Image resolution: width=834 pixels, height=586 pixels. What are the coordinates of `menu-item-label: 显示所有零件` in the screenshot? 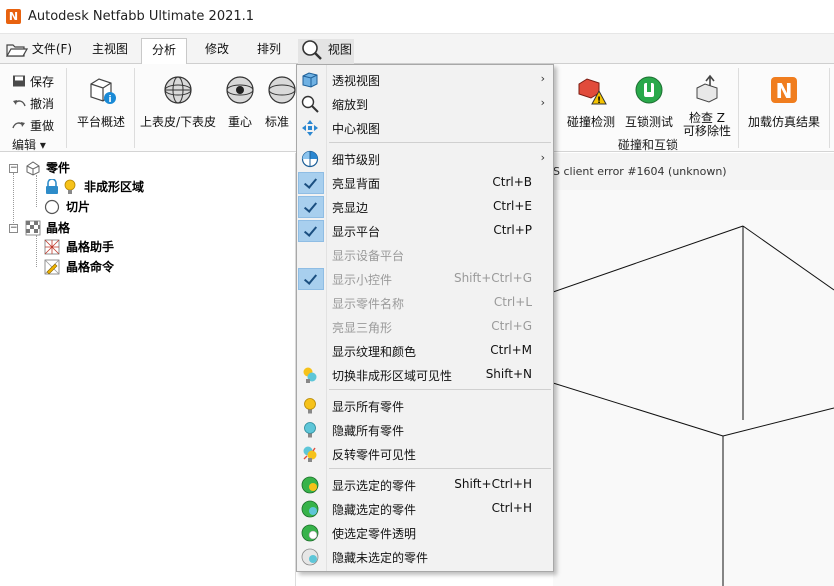 It's located at (368, 407).